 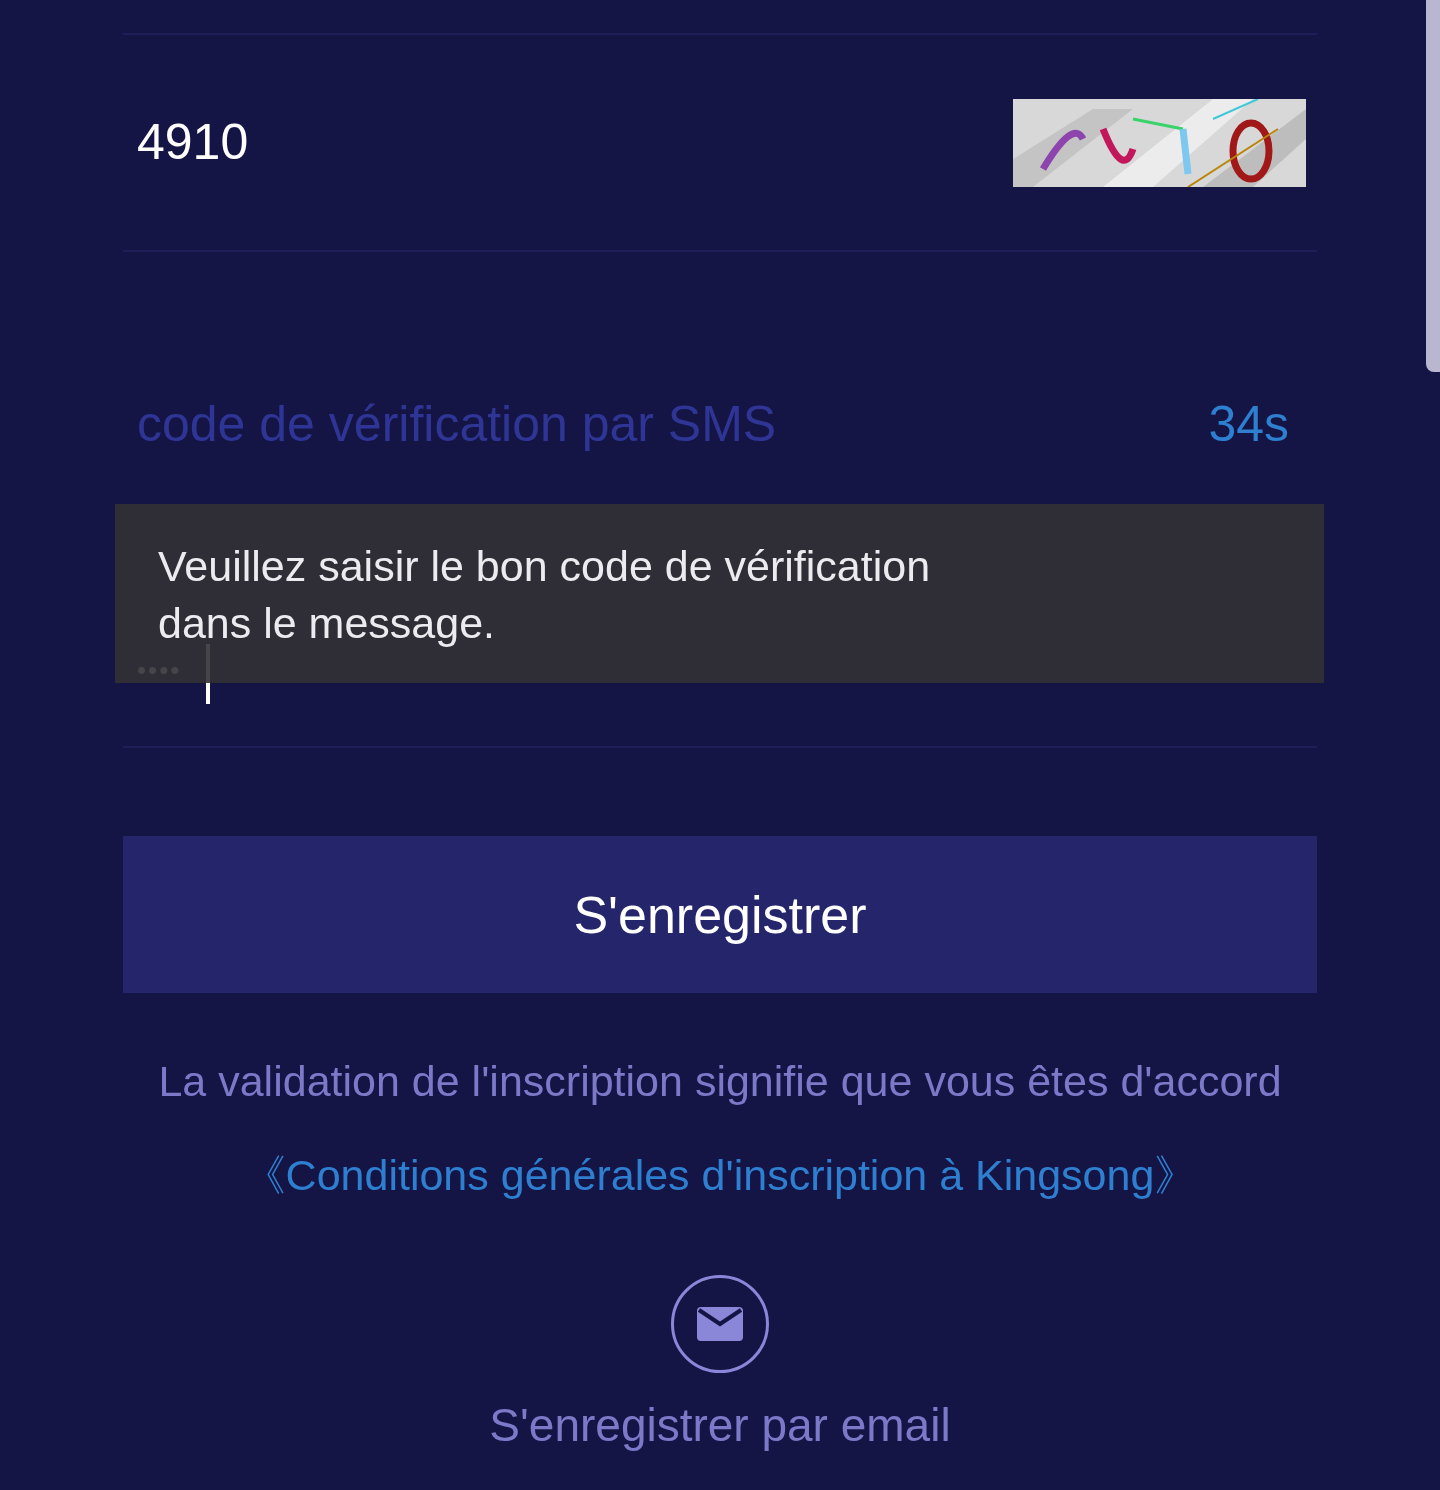 What do you see at coordinates (720, 143) in the screenshot?
I see `captcha-field: 4910` at bounding box center [720, 143].